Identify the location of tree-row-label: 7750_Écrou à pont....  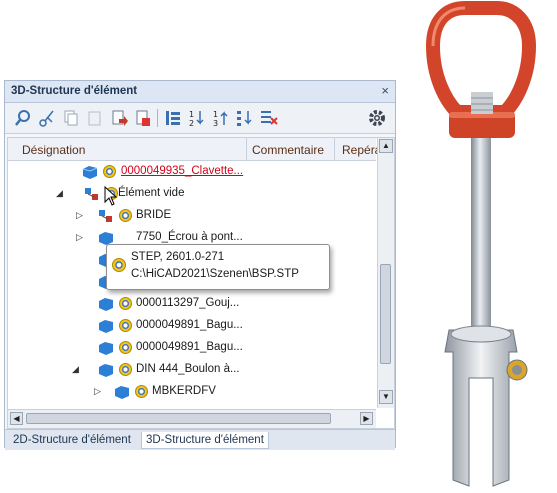
(189, 237).